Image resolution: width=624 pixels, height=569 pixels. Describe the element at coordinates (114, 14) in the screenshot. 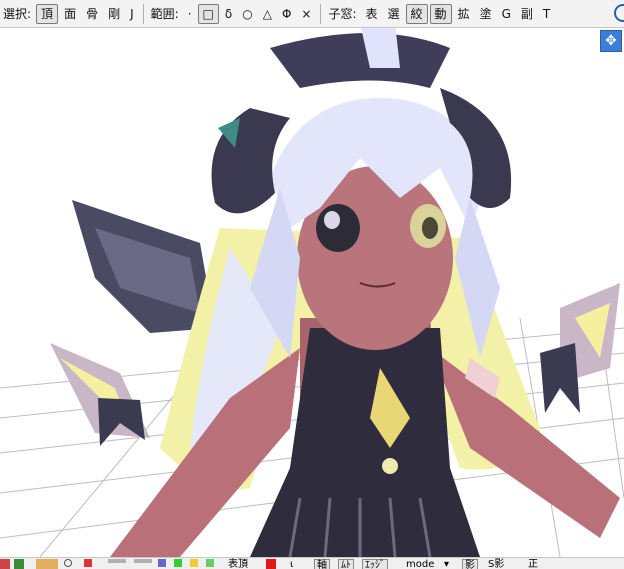

I see `select-rigidbody-button: 剛` at that location.